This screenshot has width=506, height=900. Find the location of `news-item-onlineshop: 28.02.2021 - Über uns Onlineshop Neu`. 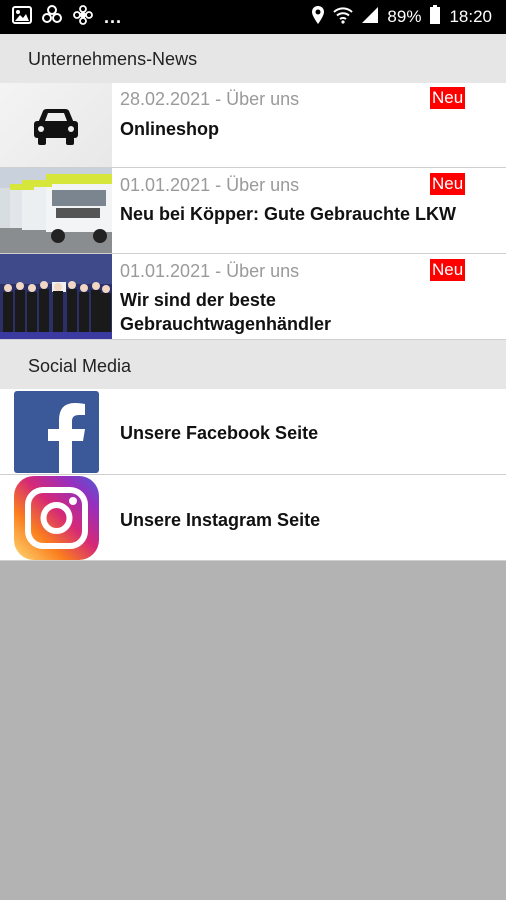

news-item-onlineshop: 28.02.2021 - Über uns Onlineshop Neu is located at coordinates (253, 125).